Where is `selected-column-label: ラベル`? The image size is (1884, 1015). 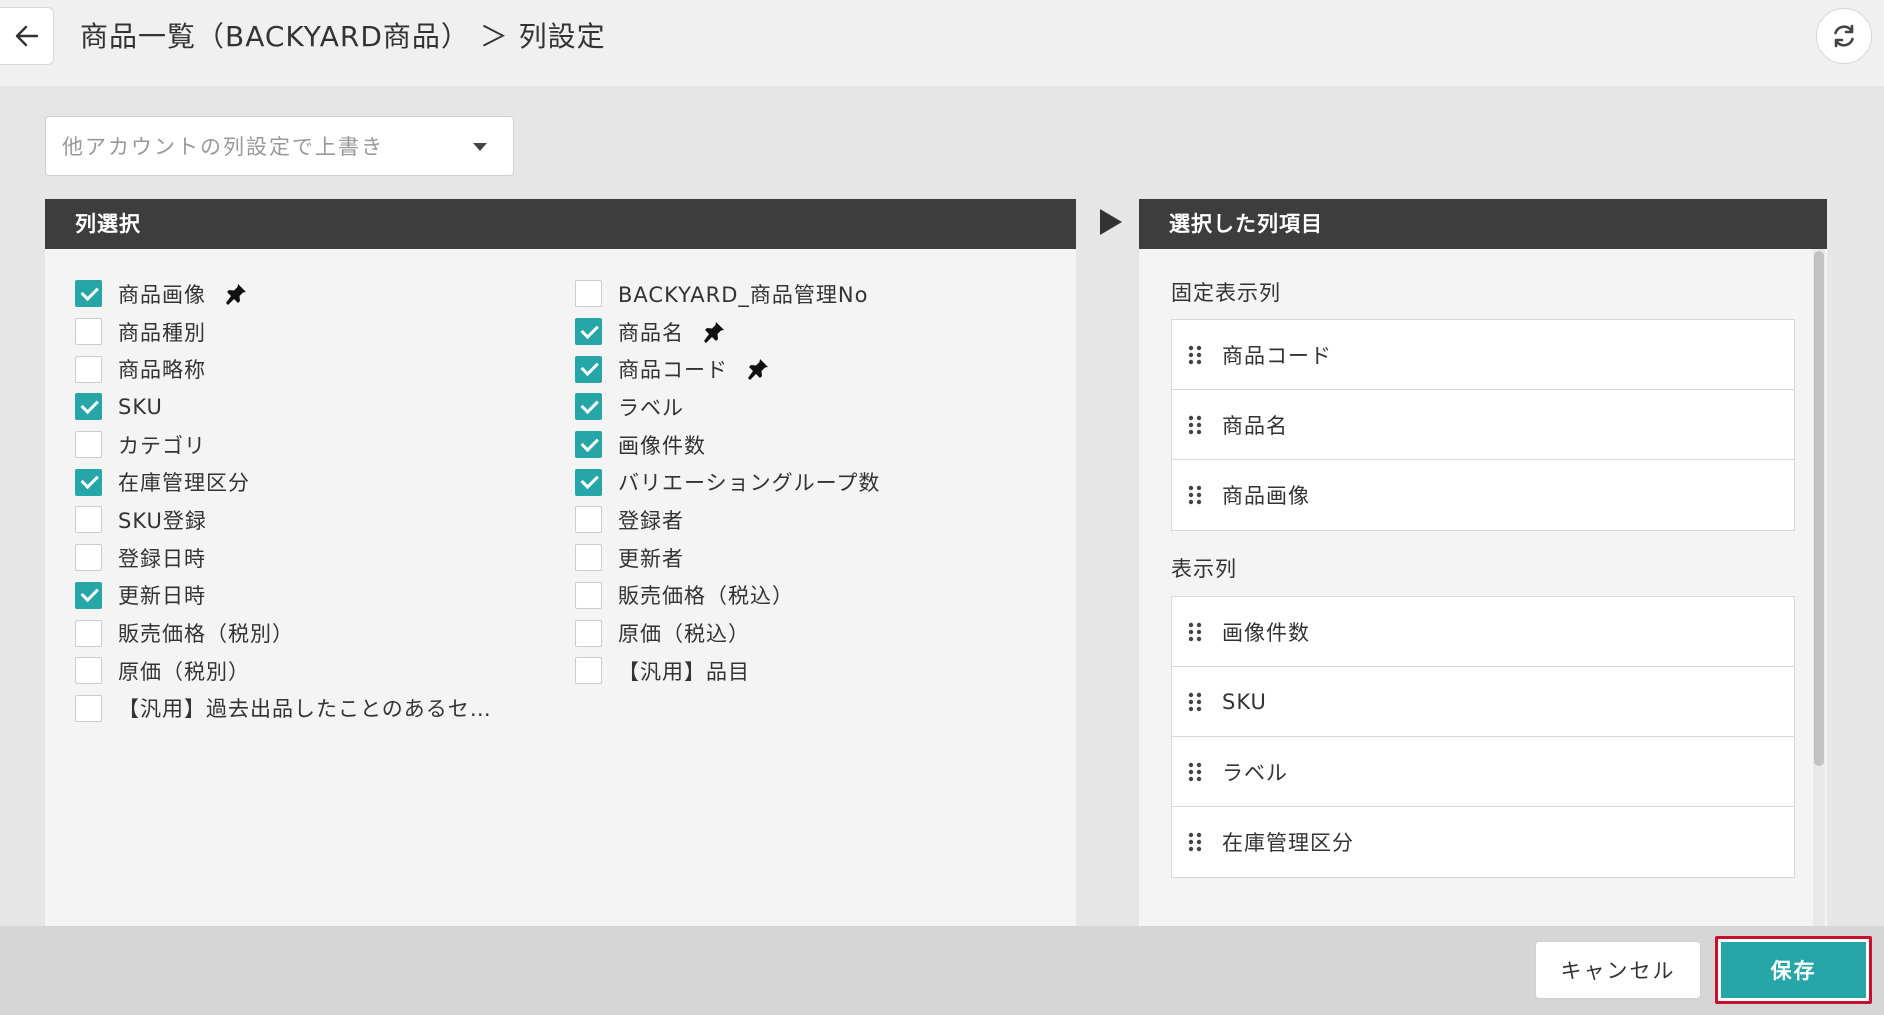
selected-column-label: ラベル is located at coordinates (1255, 772).